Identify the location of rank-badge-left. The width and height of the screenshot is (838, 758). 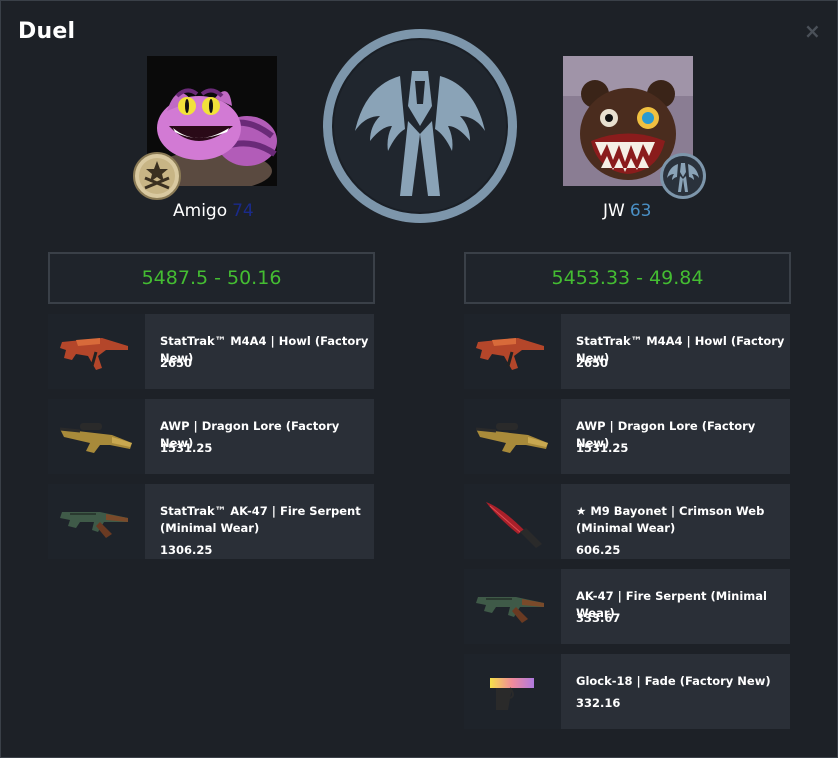
(157, 176).